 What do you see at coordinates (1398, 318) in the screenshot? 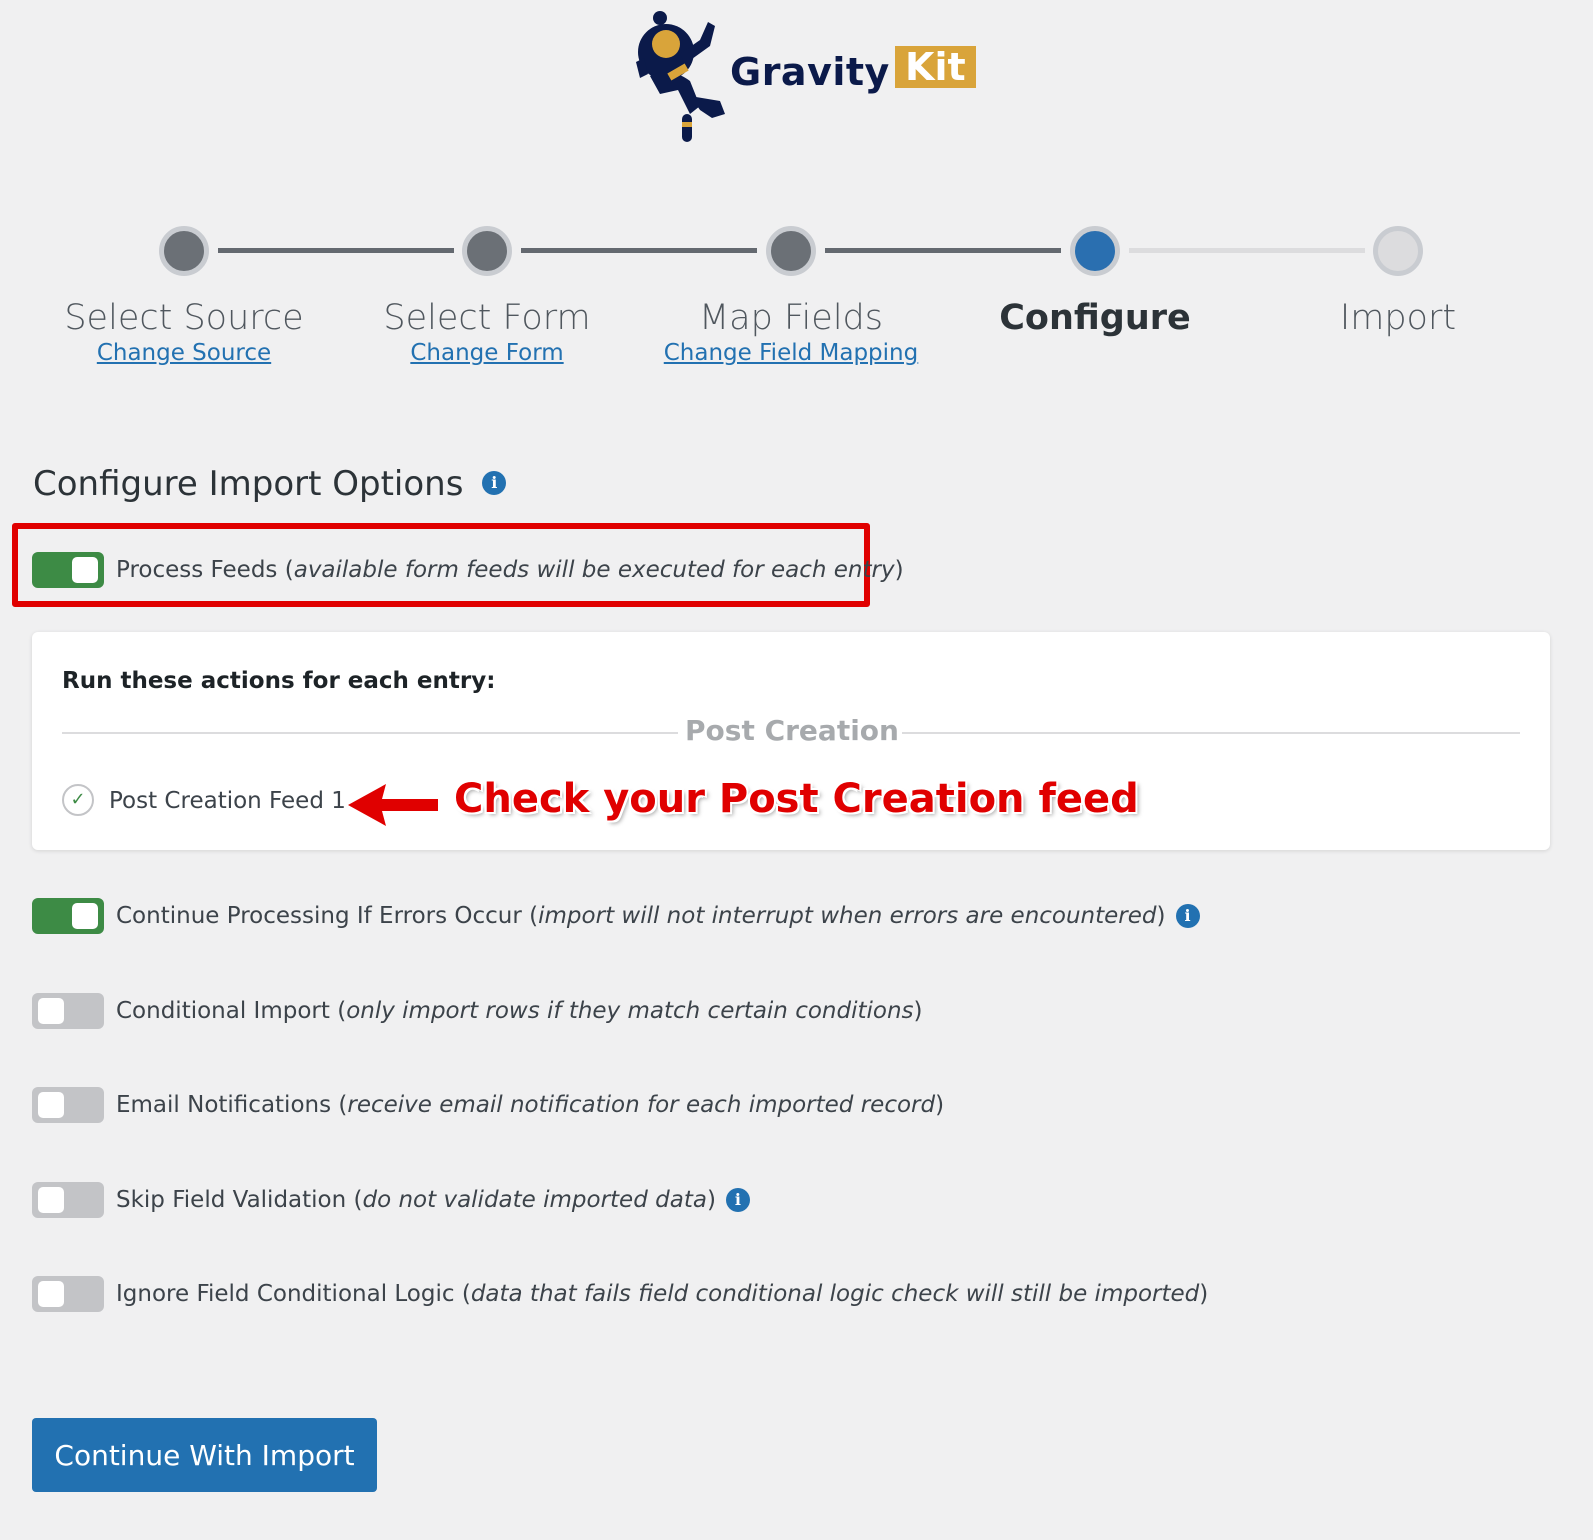
I see `step-label-import: Import` at bounding box center [1398, 318].